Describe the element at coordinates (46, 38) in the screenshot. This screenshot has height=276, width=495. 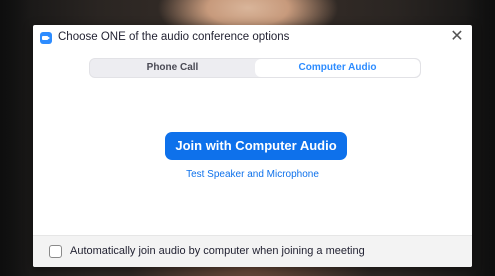
I see `zoom-camera-icon` at that location.